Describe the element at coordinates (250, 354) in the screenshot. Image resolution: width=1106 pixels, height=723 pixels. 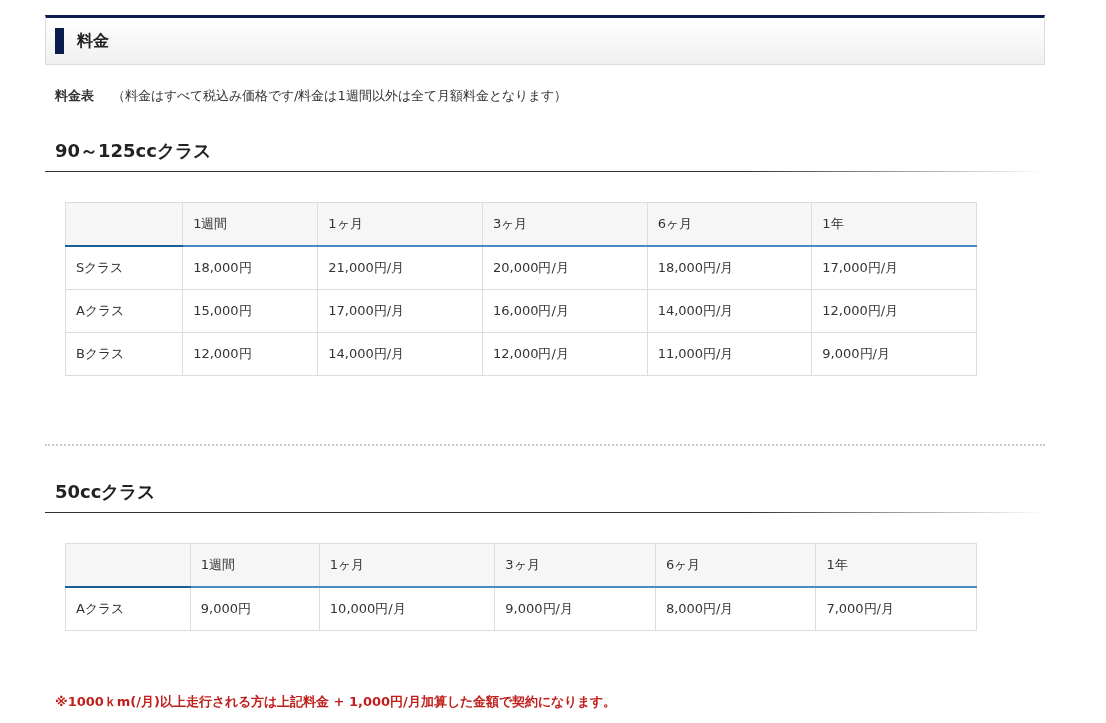
I see `table-cell: 12,000円` at that location.